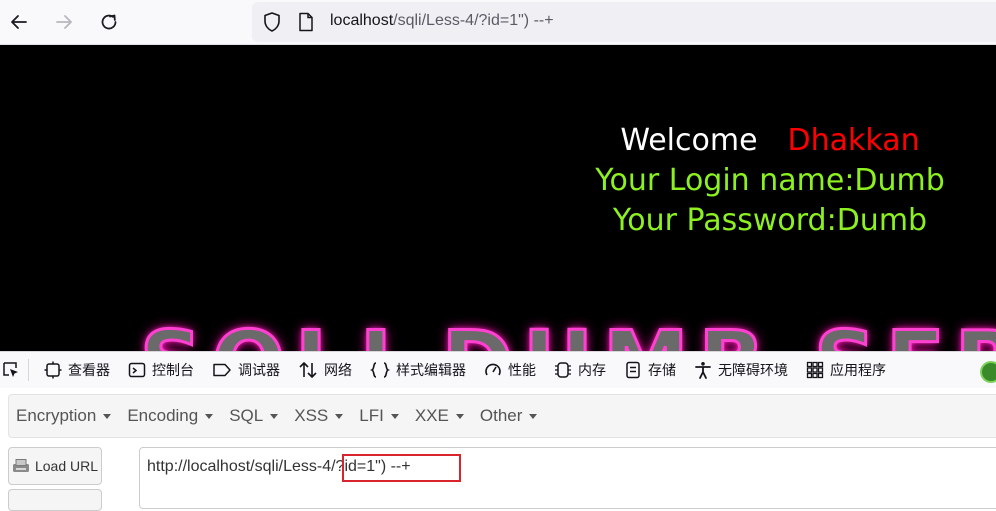  I want to click on menu-encoding-label: Encoding, so click(163, 415).